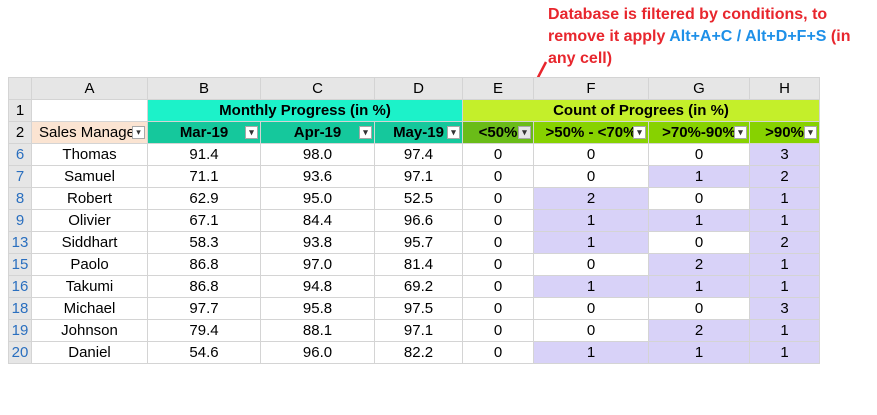 This screenshot has height=415, width=877. I want to click on cell-may-19: 82.2, so click(418, 352).